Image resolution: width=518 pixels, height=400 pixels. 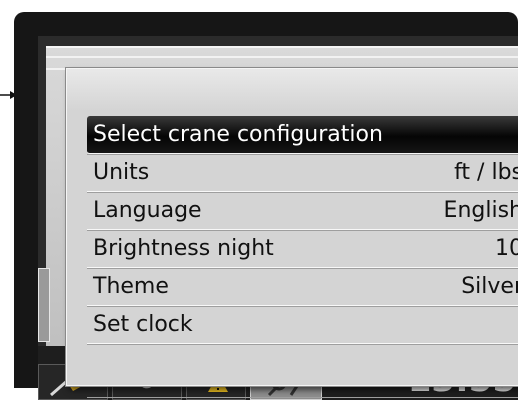 I want to click on menu-item-value: ft / lbs, so click(x=486, y=172).